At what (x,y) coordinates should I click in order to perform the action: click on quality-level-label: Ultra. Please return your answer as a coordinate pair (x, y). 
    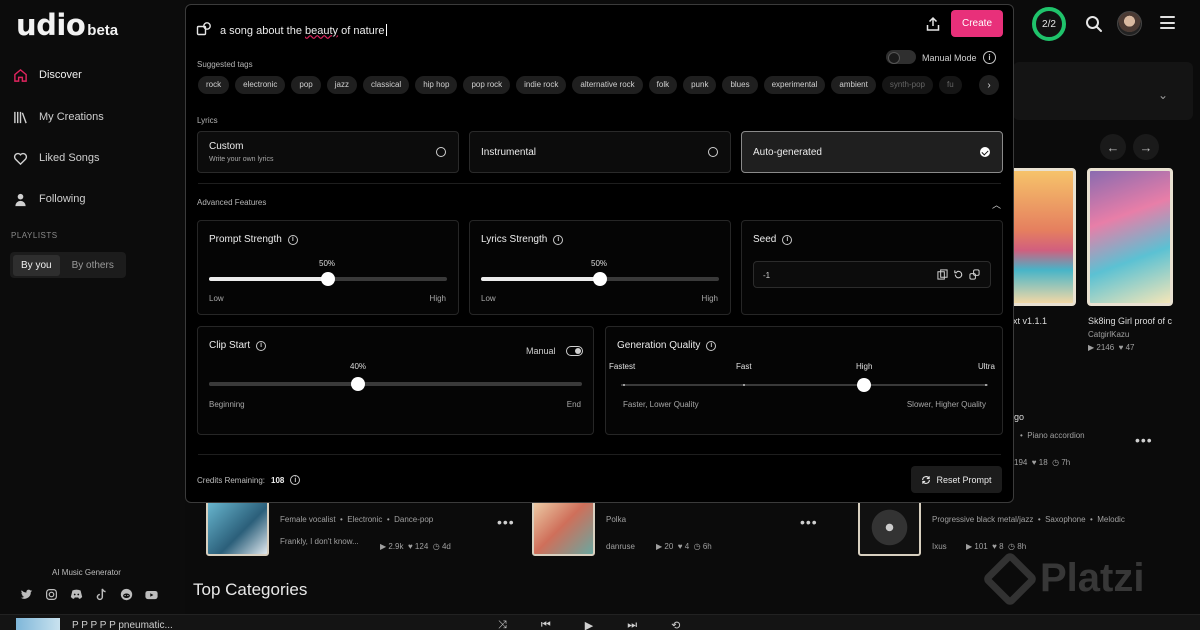
    Looking at the image, I should click on (986, 366).